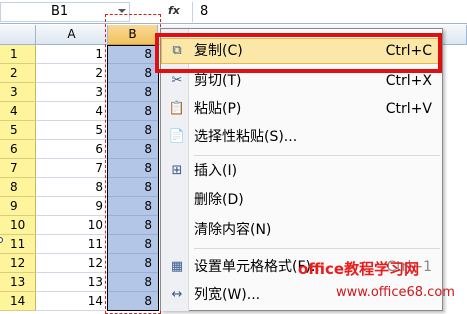 The width and height of the screenshot is (467, 314). Describe the element at coordinates (177, 266) in the screenshot. I see `format-cells-icon: ▦` at that location.